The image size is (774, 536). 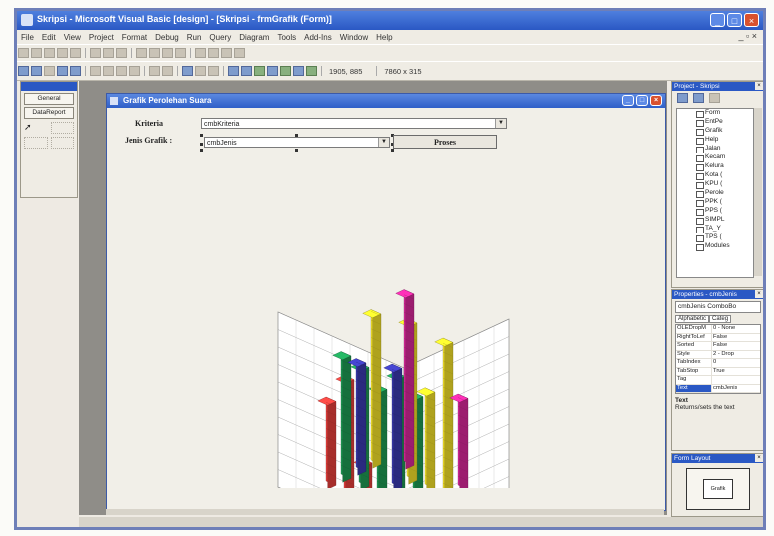 What do you see at coordinates (354, 123) in the screenshot?
I see `kriteria-combobox: cmbKriteria ▼` at bounding box center [354, 123].